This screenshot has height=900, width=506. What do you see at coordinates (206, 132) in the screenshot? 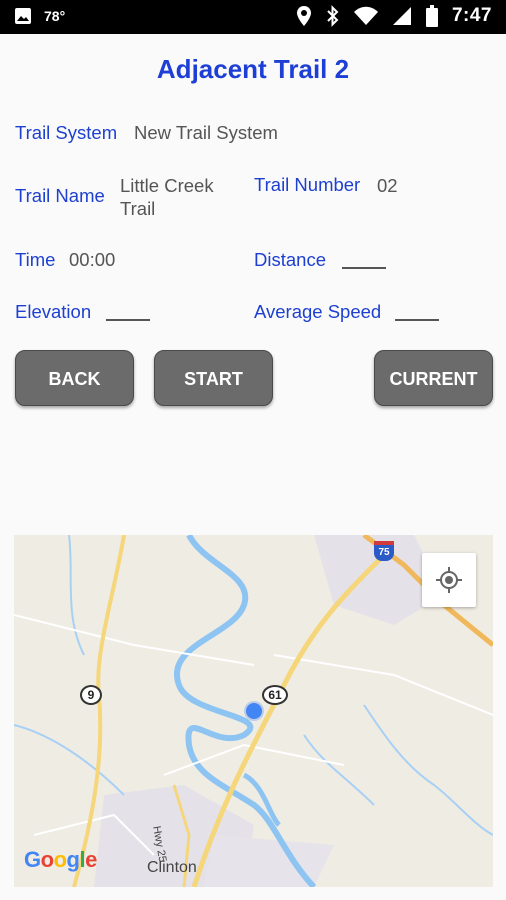
I see `trail-system-value: New Trail System` at bounding box center [206, 132].